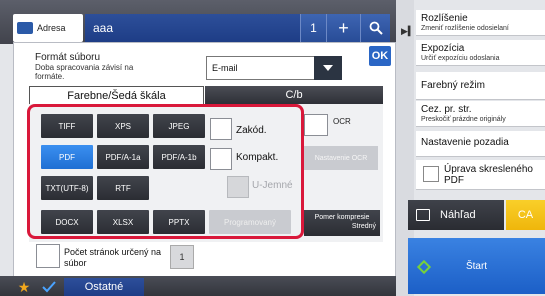 The height and width of the screenshot is (296, 545). I want to click on check-button, so click(49, 287).